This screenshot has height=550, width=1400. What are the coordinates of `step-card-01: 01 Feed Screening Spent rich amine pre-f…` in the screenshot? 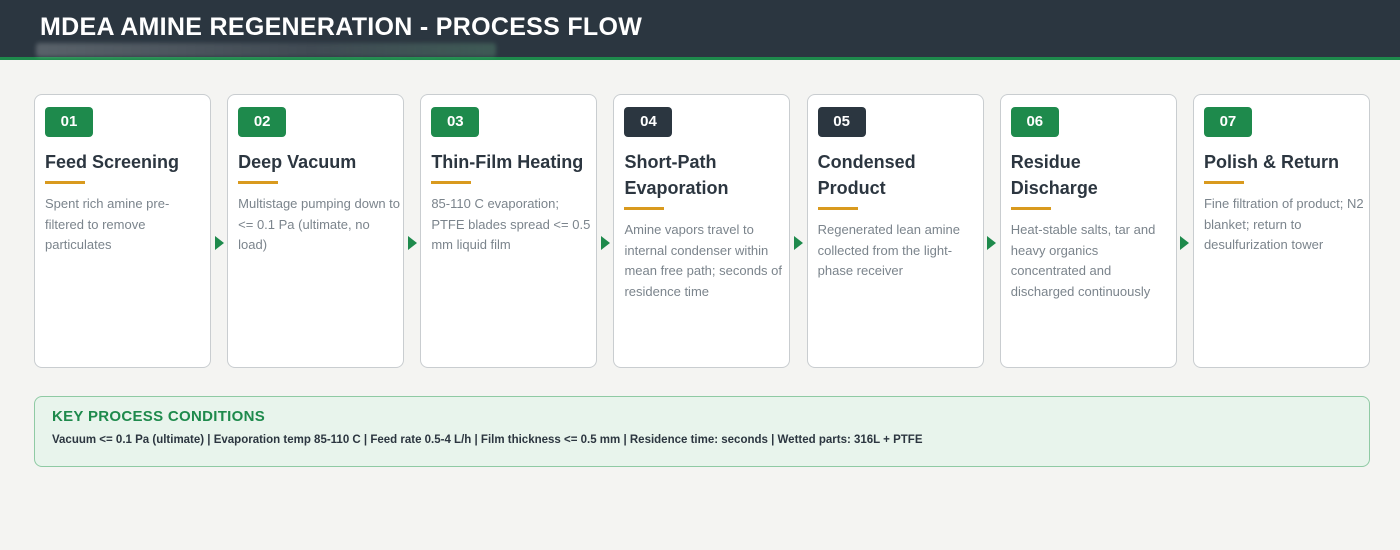 It's located at (122, 231).